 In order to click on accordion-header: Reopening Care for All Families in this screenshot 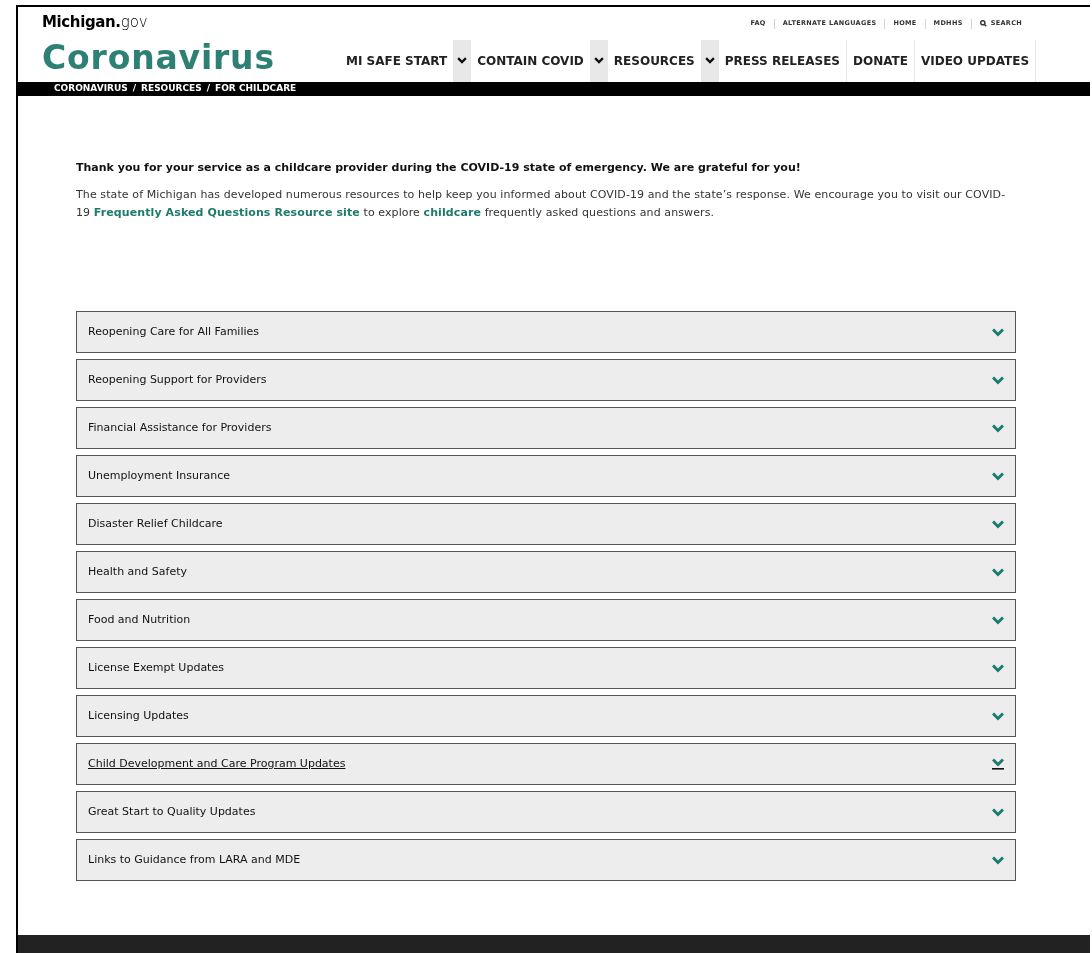, I will do `click(546, 332)`.